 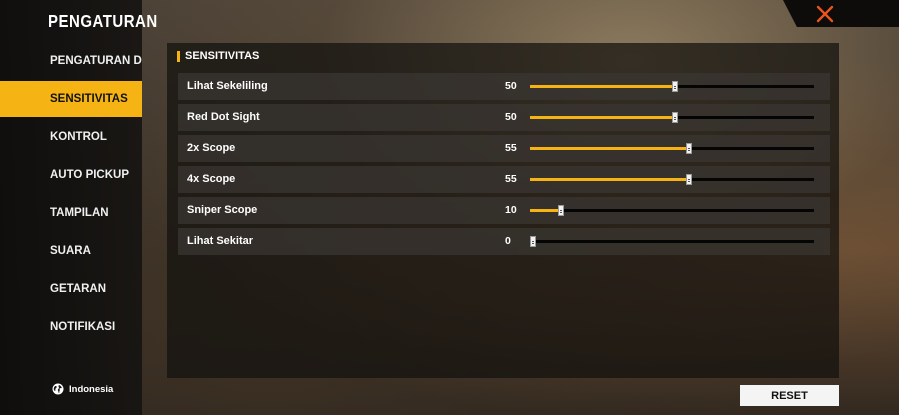 What do you see at coordinates (71, 99) in the screenshot?
I see `sidebar-item-sensitivitas: SENSITIVITAS` at bounding box center [71, 99].